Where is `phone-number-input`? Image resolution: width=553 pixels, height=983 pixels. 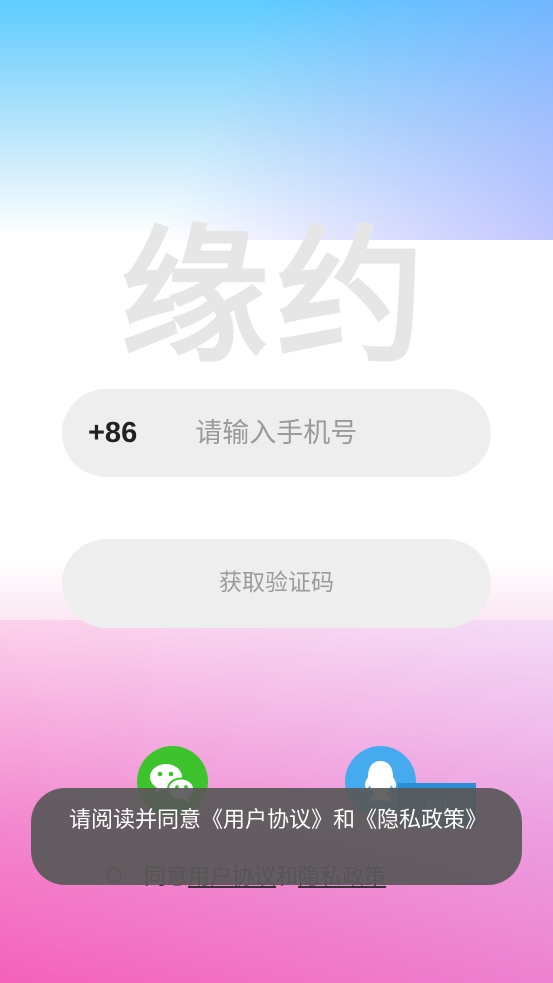
phone-number-input is located at coordinates (366, 433).